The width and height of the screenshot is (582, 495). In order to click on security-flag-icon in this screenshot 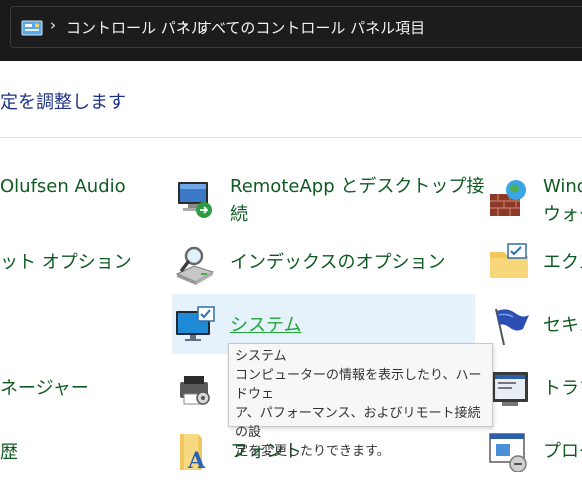, I will do `click(512, 327)`.